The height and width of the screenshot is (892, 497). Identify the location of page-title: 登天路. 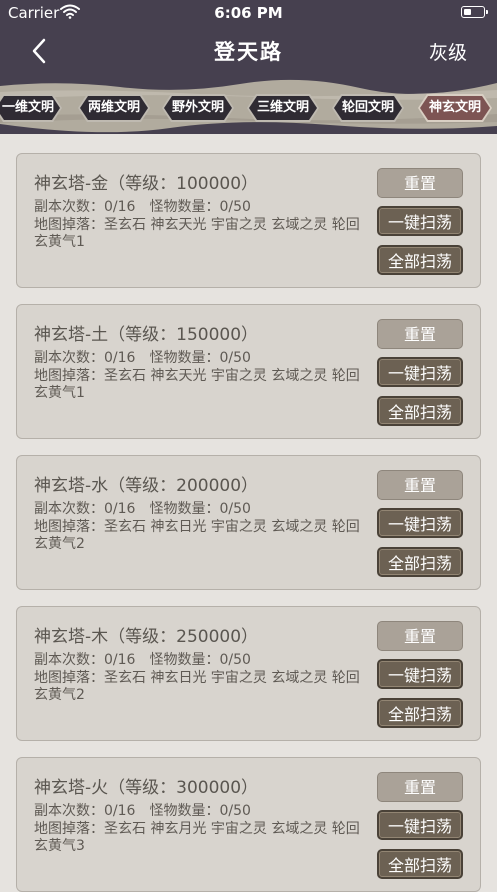
(248, 52).